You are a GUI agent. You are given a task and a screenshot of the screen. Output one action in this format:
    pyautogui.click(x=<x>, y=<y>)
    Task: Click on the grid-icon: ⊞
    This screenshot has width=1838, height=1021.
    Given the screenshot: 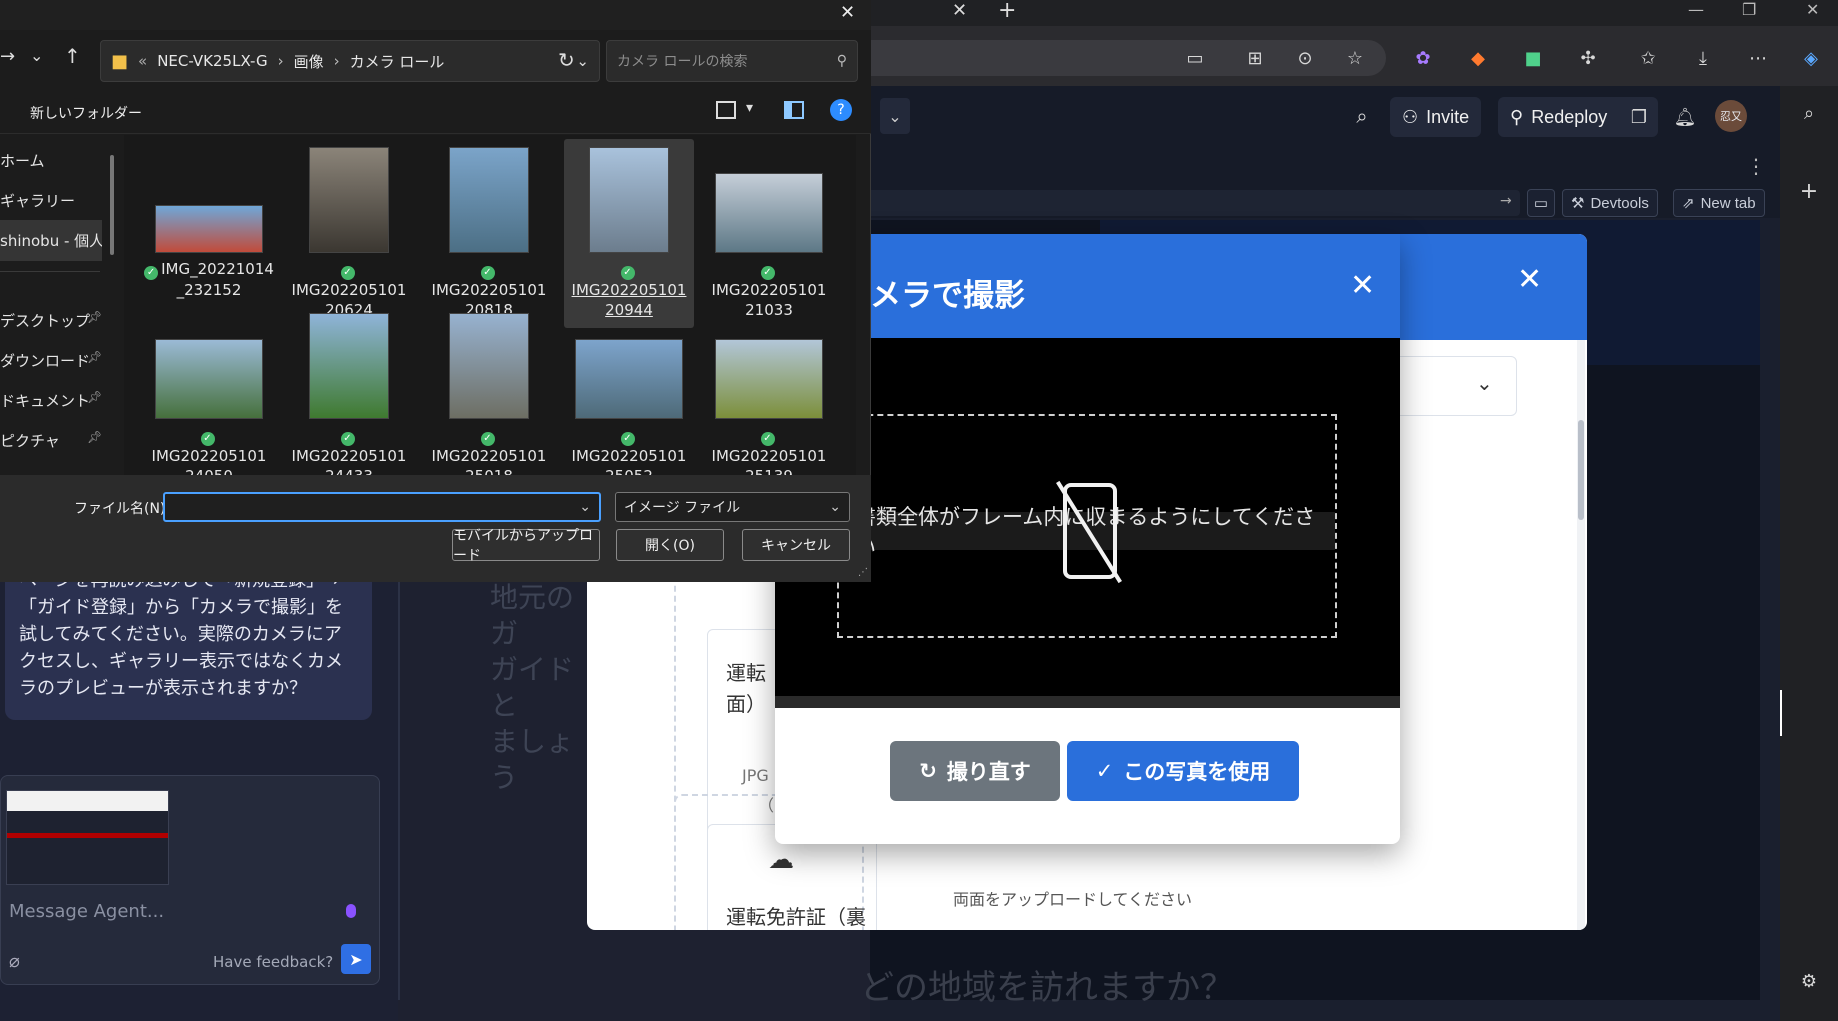 What is the action you would take?
    pyautogui.click(x=1255, y=58)
    